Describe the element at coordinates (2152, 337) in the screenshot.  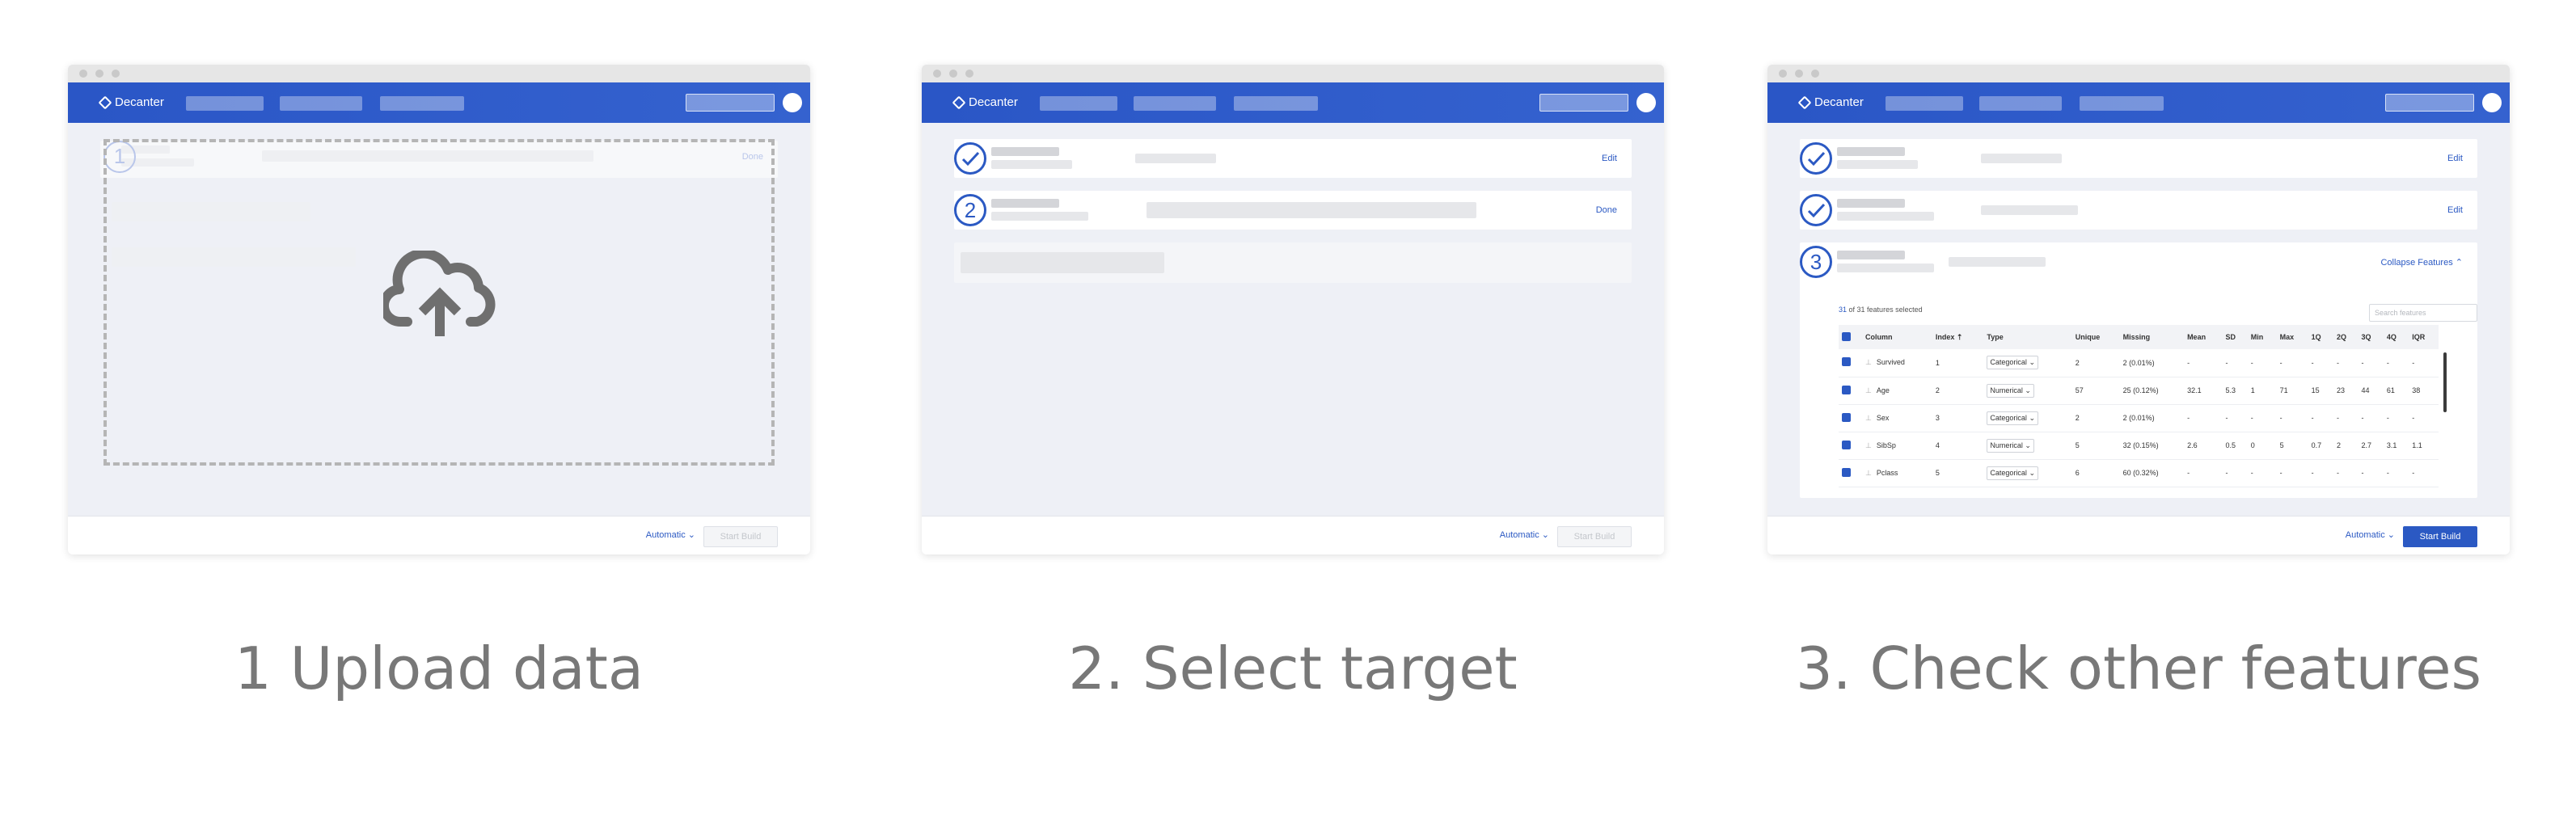
I see `column-header: Missing` at that location.